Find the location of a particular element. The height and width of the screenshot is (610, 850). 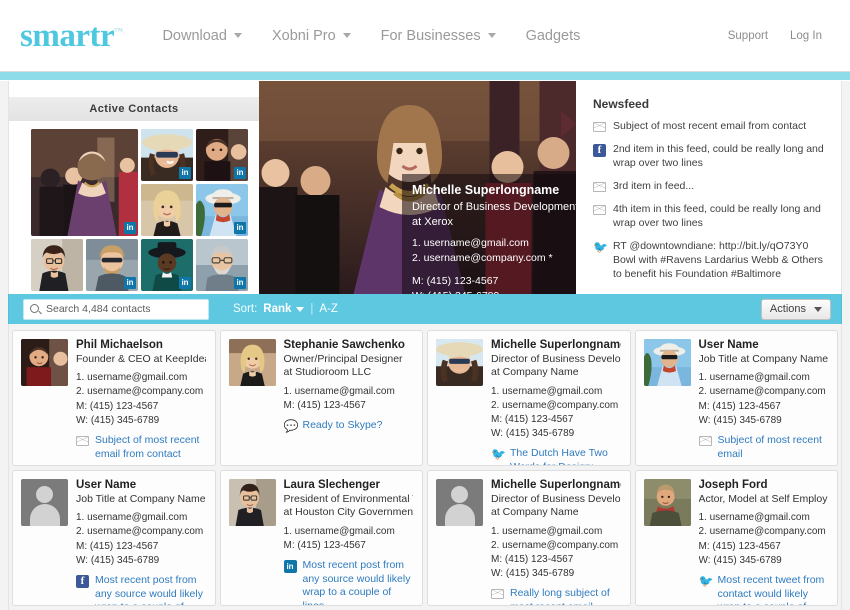

thumb-man-dark-shirt: in is located at coordinates (222, 155).